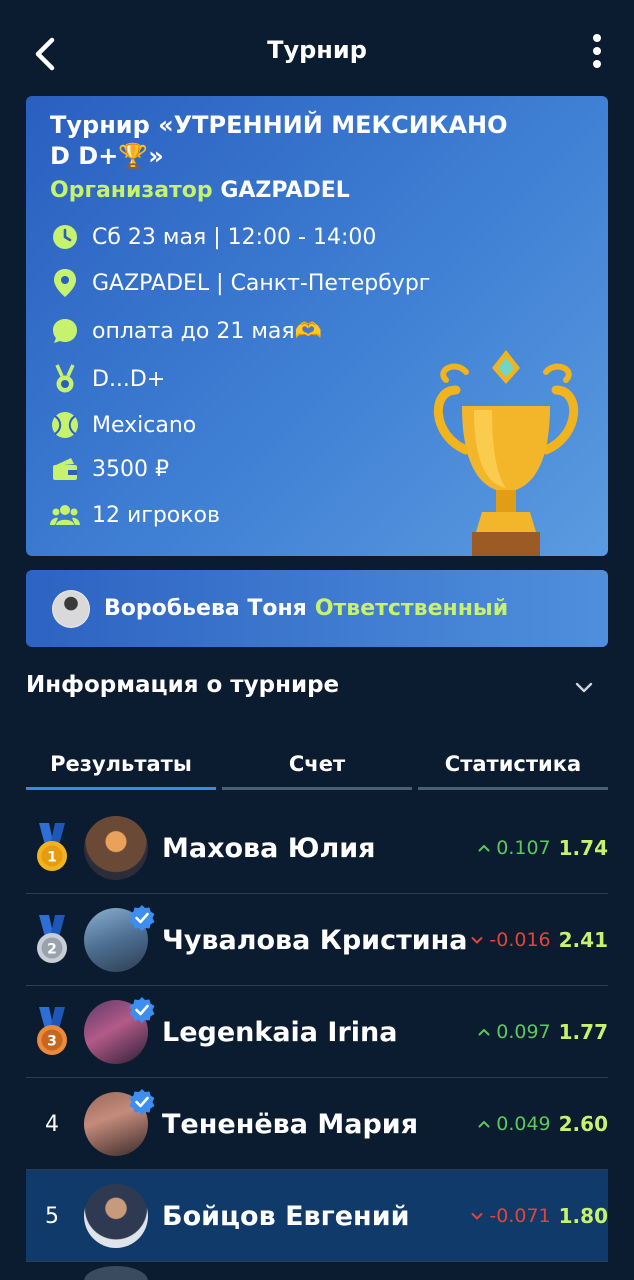 This screenshot has width=634, height=1280. I want to click on date-text: Сб 23 мая | 12:00 - 14:00, so click(234, 237).